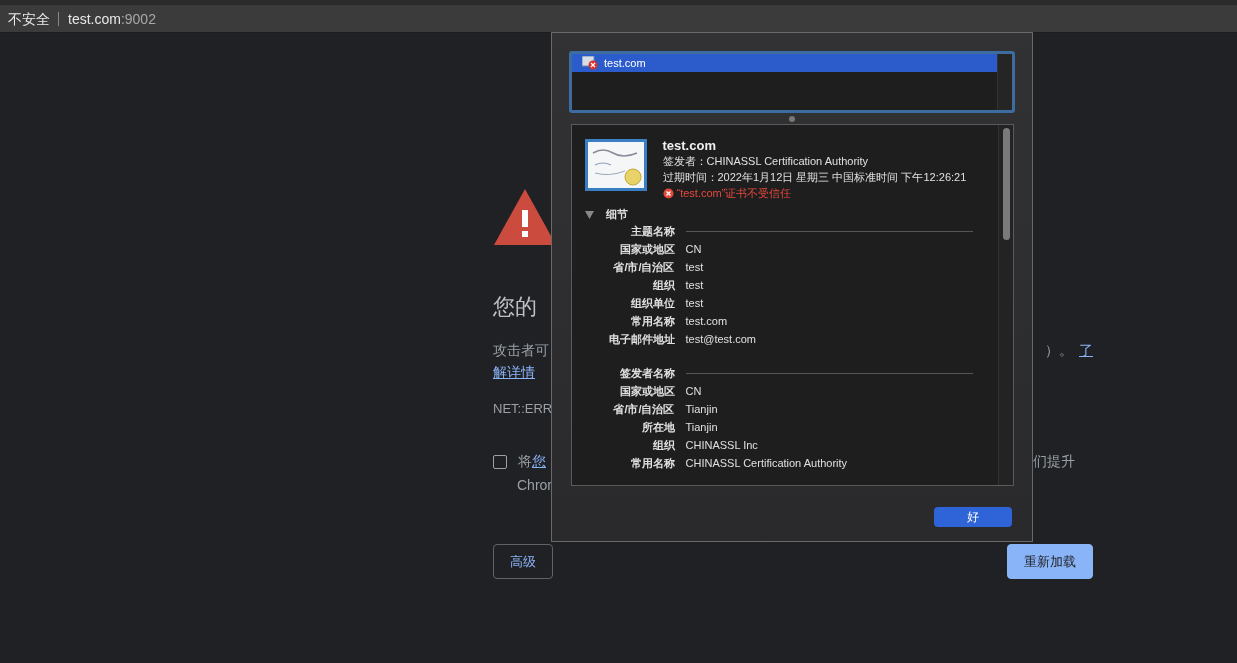 The height and width of the screenshot is (663, 1237). Describe the element at coordinates (721, 339) in the screenshot. I see `field-value: test@test.com` at that location.